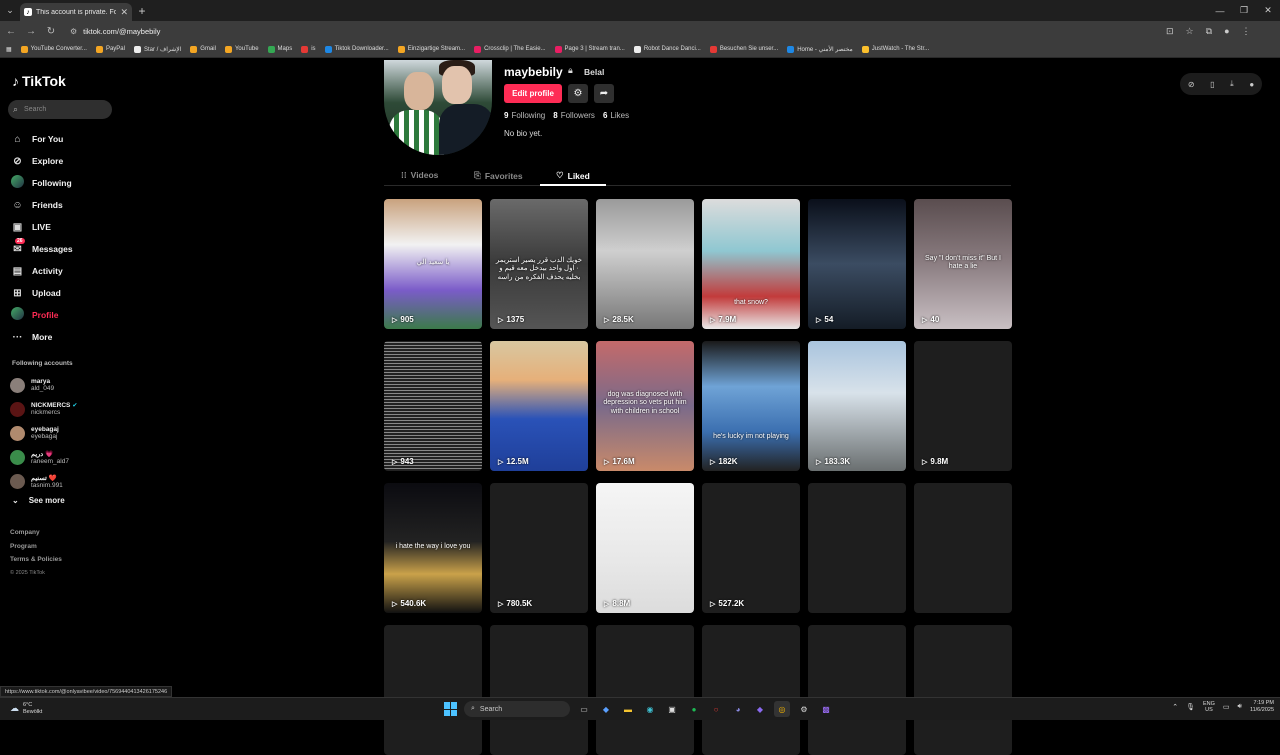 The height and width of the screenshot is (755, 1280). I want to click on video-thumbnail: ▷ 12.5M, so click(539, 406).